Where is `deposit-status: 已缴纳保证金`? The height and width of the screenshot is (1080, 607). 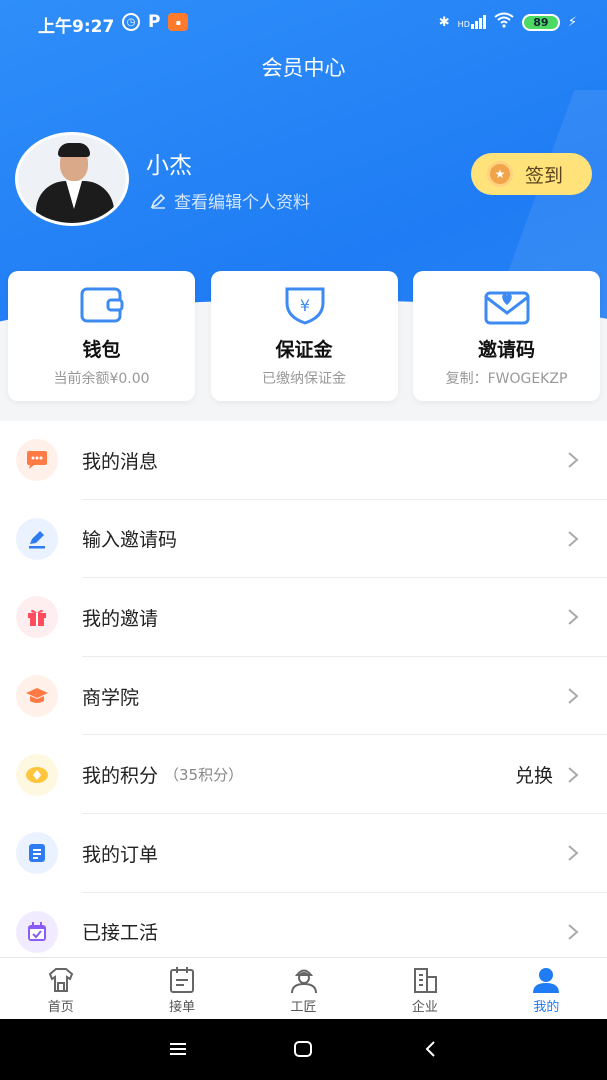
deposit-status: 已缴纳保证金 is located at coordinates (304, 379).